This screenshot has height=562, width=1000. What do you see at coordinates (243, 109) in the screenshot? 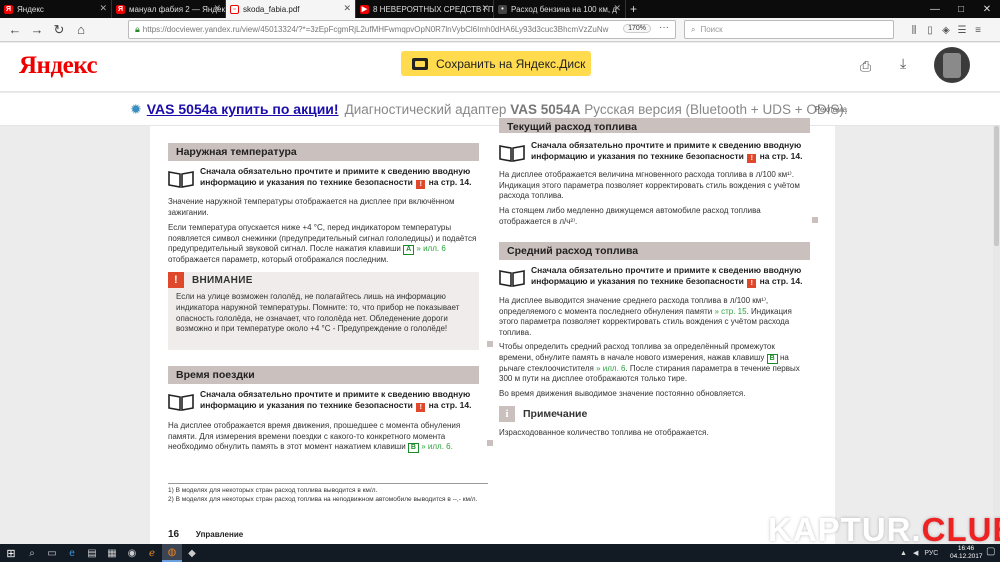
I see `ad-link: VAS 5054a купить по акции!` at bounding box center [243, 109].